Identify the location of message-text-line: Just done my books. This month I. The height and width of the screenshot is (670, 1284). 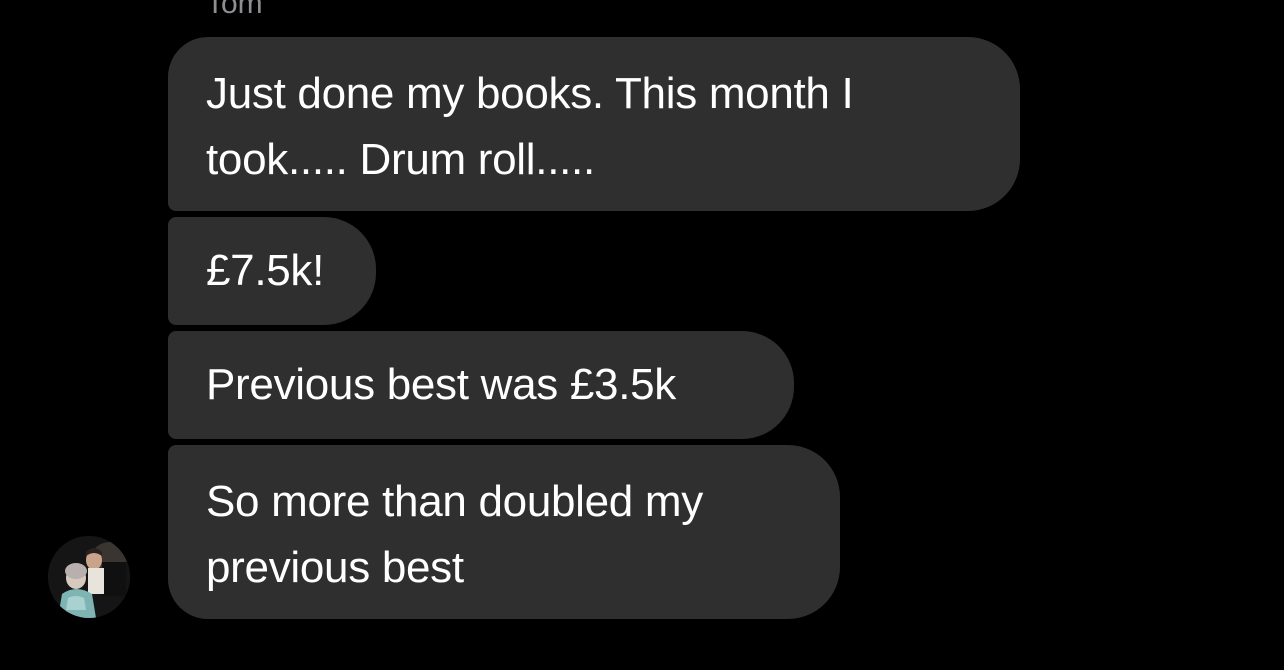
(530, 93).